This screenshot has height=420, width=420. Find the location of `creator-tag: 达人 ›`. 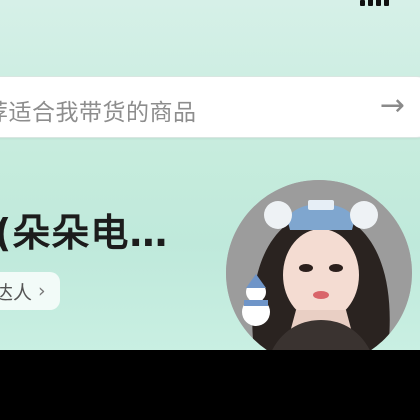

creator-tag: 达人 › is located at coordinates (30, 291).